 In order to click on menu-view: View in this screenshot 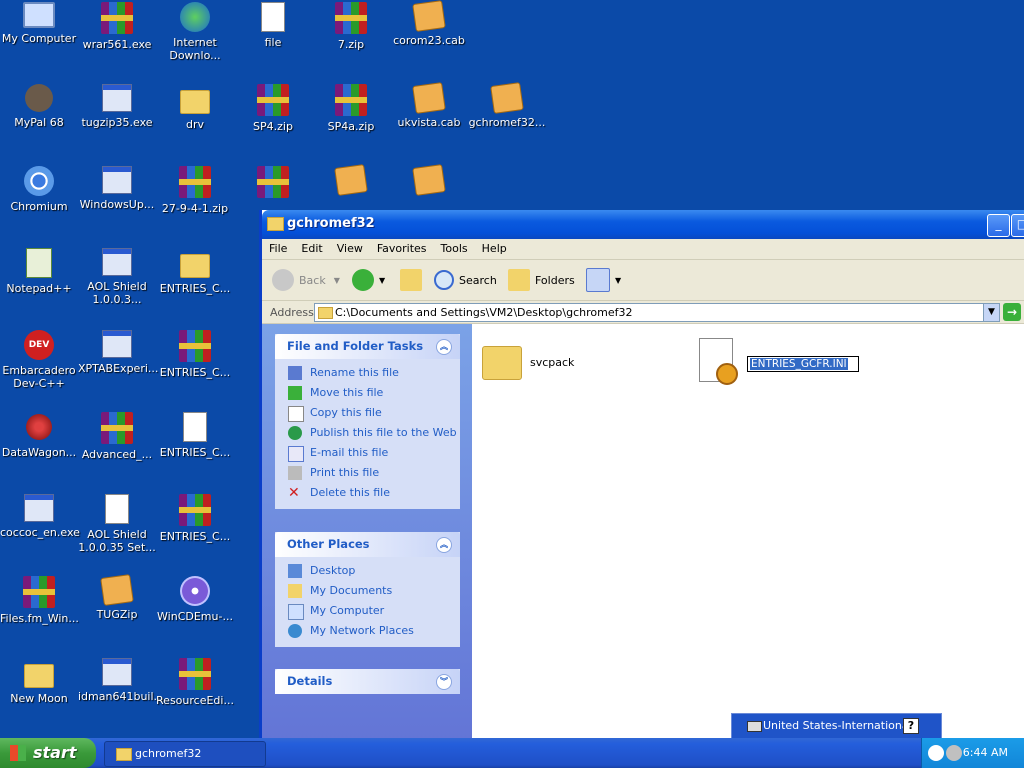, I will do `click(350, 247)`.